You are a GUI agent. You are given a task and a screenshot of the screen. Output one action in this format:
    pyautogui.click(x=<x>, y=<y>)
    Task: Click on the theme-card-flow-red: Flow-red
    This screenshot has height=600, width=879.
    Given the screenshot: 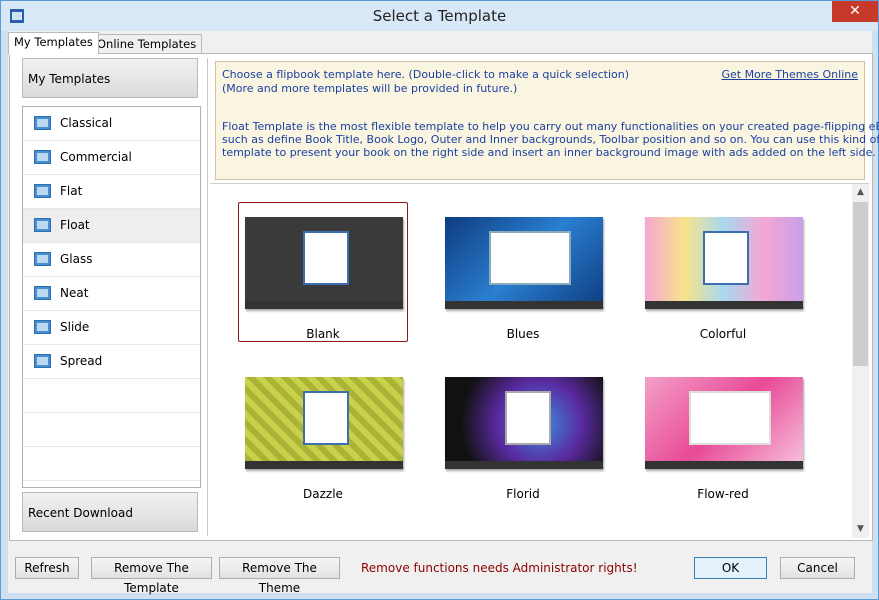 What is the action you would take?
    pyautogui.click(x=723, y=432)
    